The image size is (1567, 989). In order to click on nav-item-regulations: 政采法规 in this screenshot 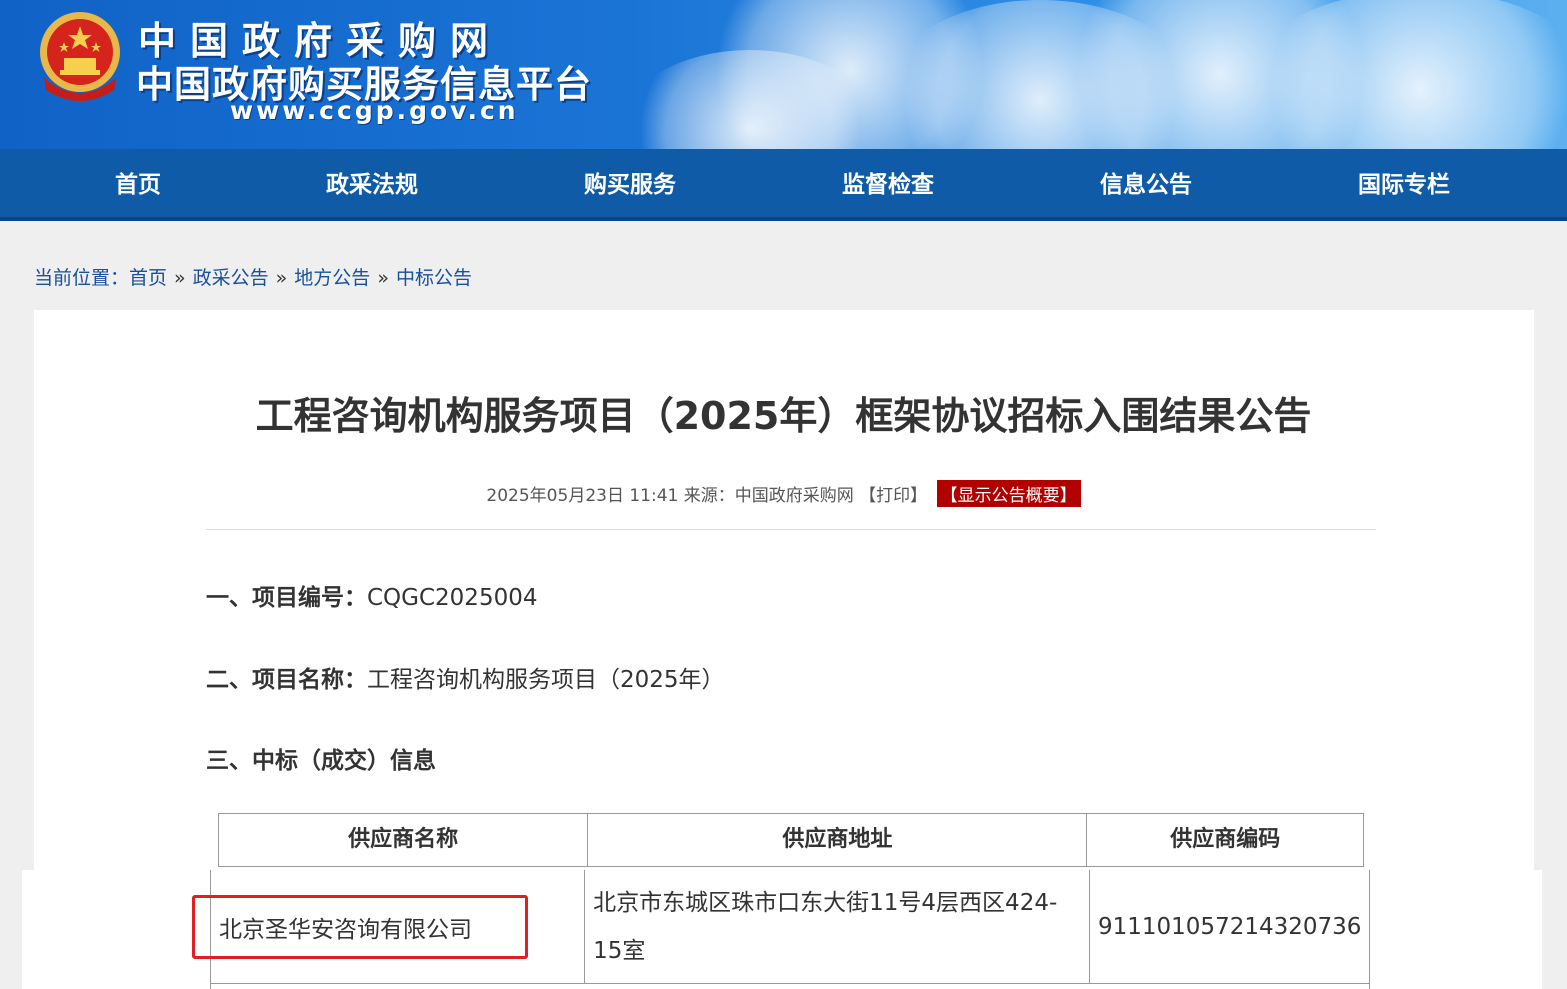, I will do `click(372, 185)`.